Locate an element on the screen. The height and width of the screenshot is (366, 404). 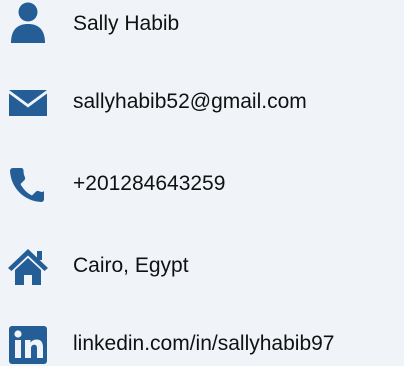
home-icon is located at coordinates (28, 266).